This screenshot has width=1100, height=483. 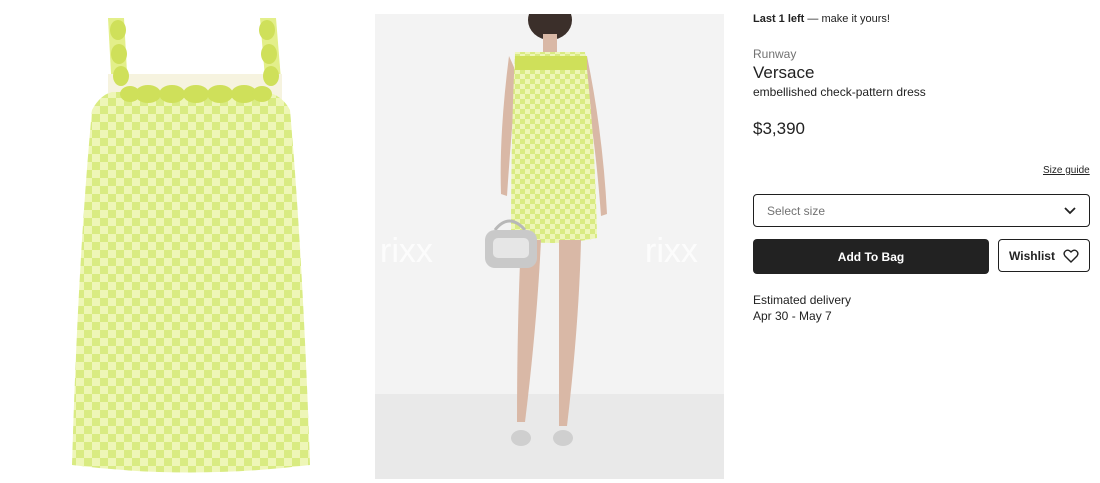 What do you see at coordinates (1071, 256) in the screenshot?
I see `heart-icon` at bounding box center [1071, 256].